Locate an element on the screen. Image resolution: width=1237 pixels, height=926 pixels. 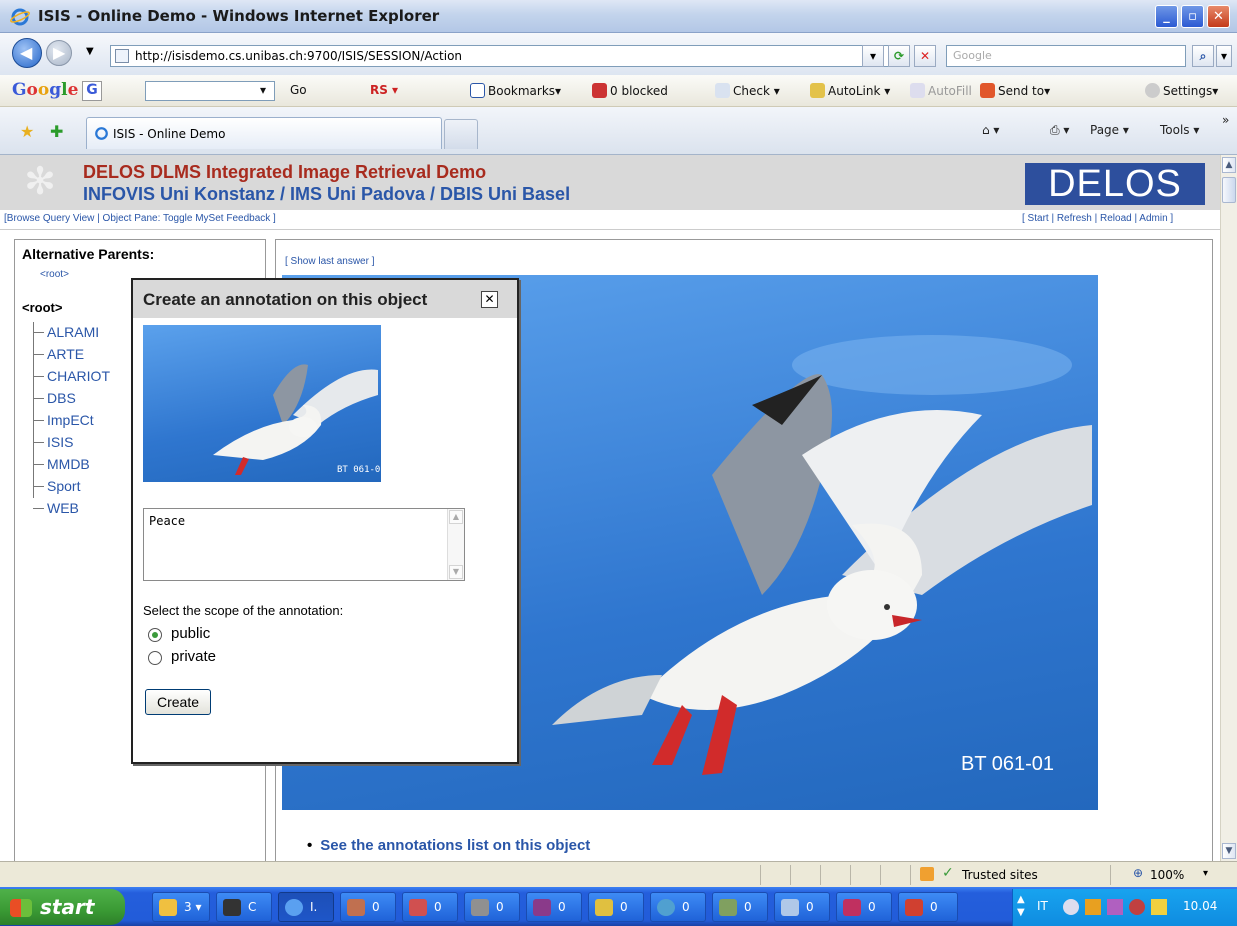
status-divider is located at coordinates (910, 875).